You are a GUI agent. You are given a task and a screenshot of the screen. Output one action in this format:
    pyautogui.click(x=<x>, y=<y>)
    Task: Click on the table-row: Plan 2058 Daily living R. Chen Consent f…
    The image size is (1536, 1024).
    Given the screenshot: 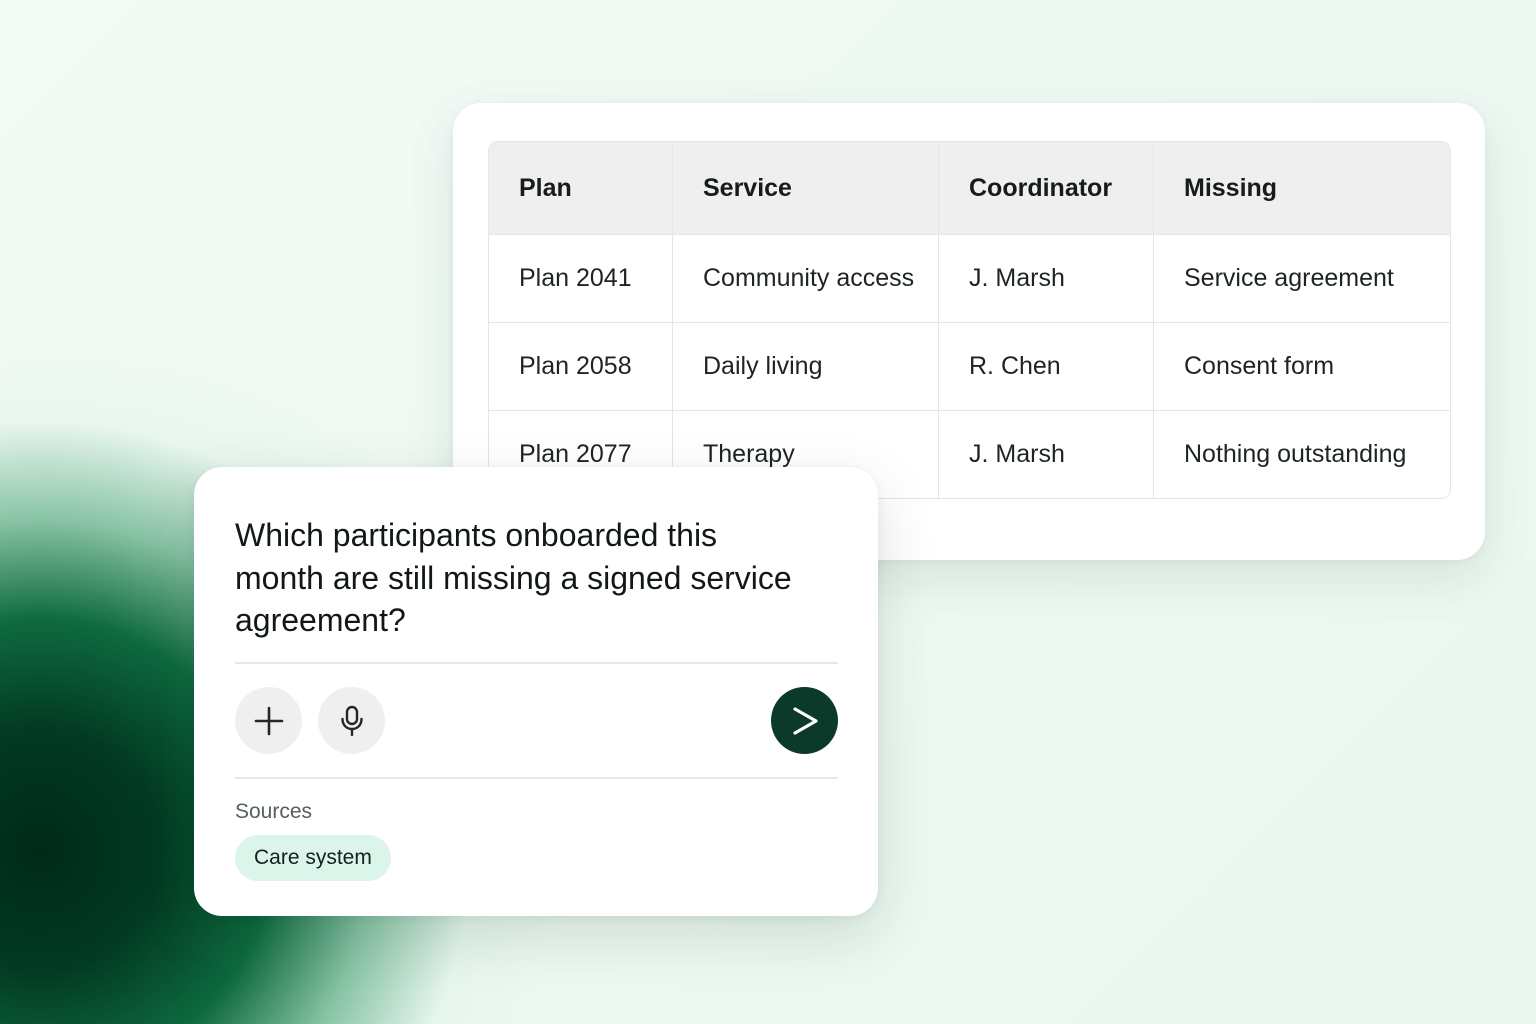 What is the action you would take?
    pyautogui.click(x=969, y=367)
    